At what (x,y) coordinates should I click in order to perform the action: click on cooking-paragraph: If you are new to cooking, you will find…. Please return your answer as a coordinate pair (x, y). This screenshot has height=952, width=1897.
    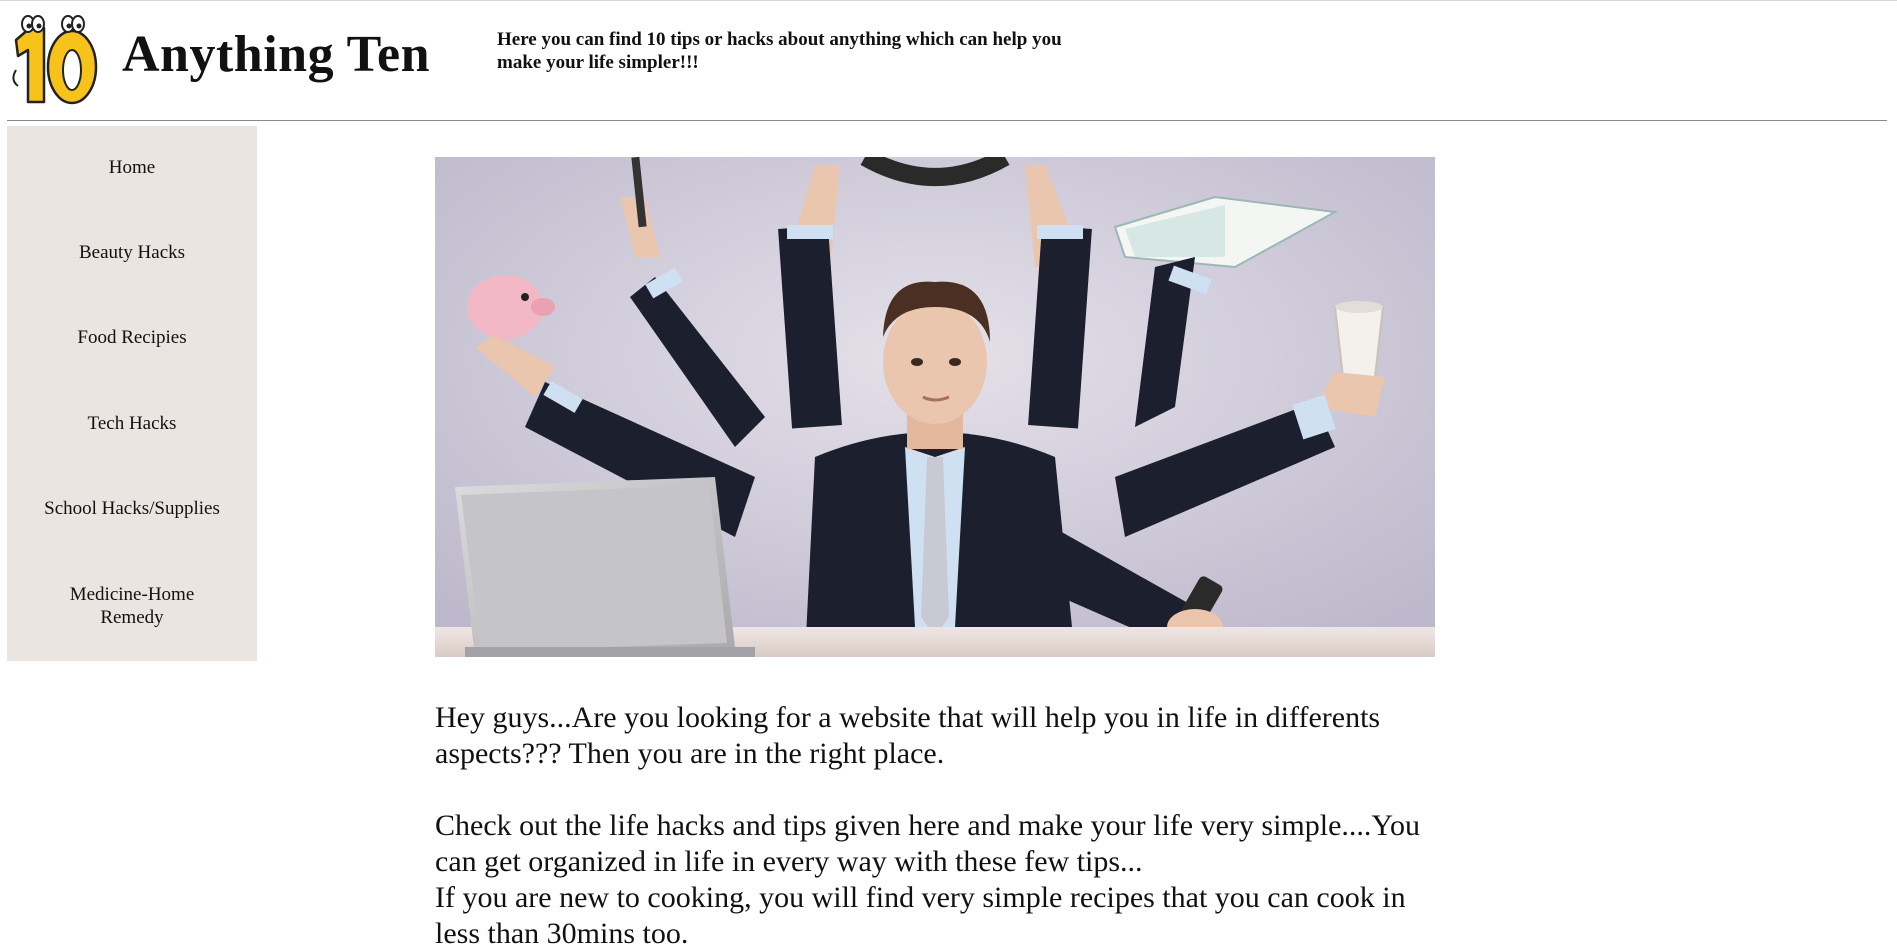
    Looking at the image, I should click on (920, 915).